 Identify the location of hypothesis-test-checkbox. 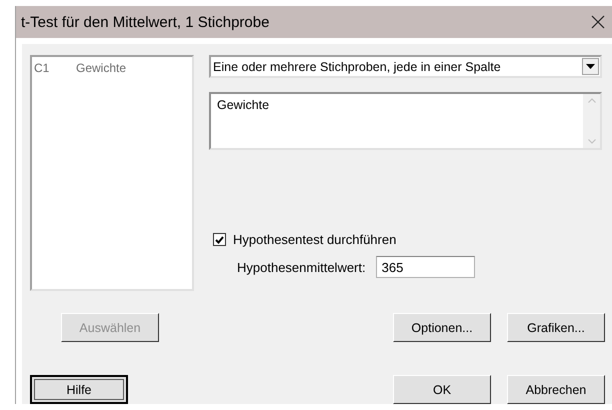
(219, 239).